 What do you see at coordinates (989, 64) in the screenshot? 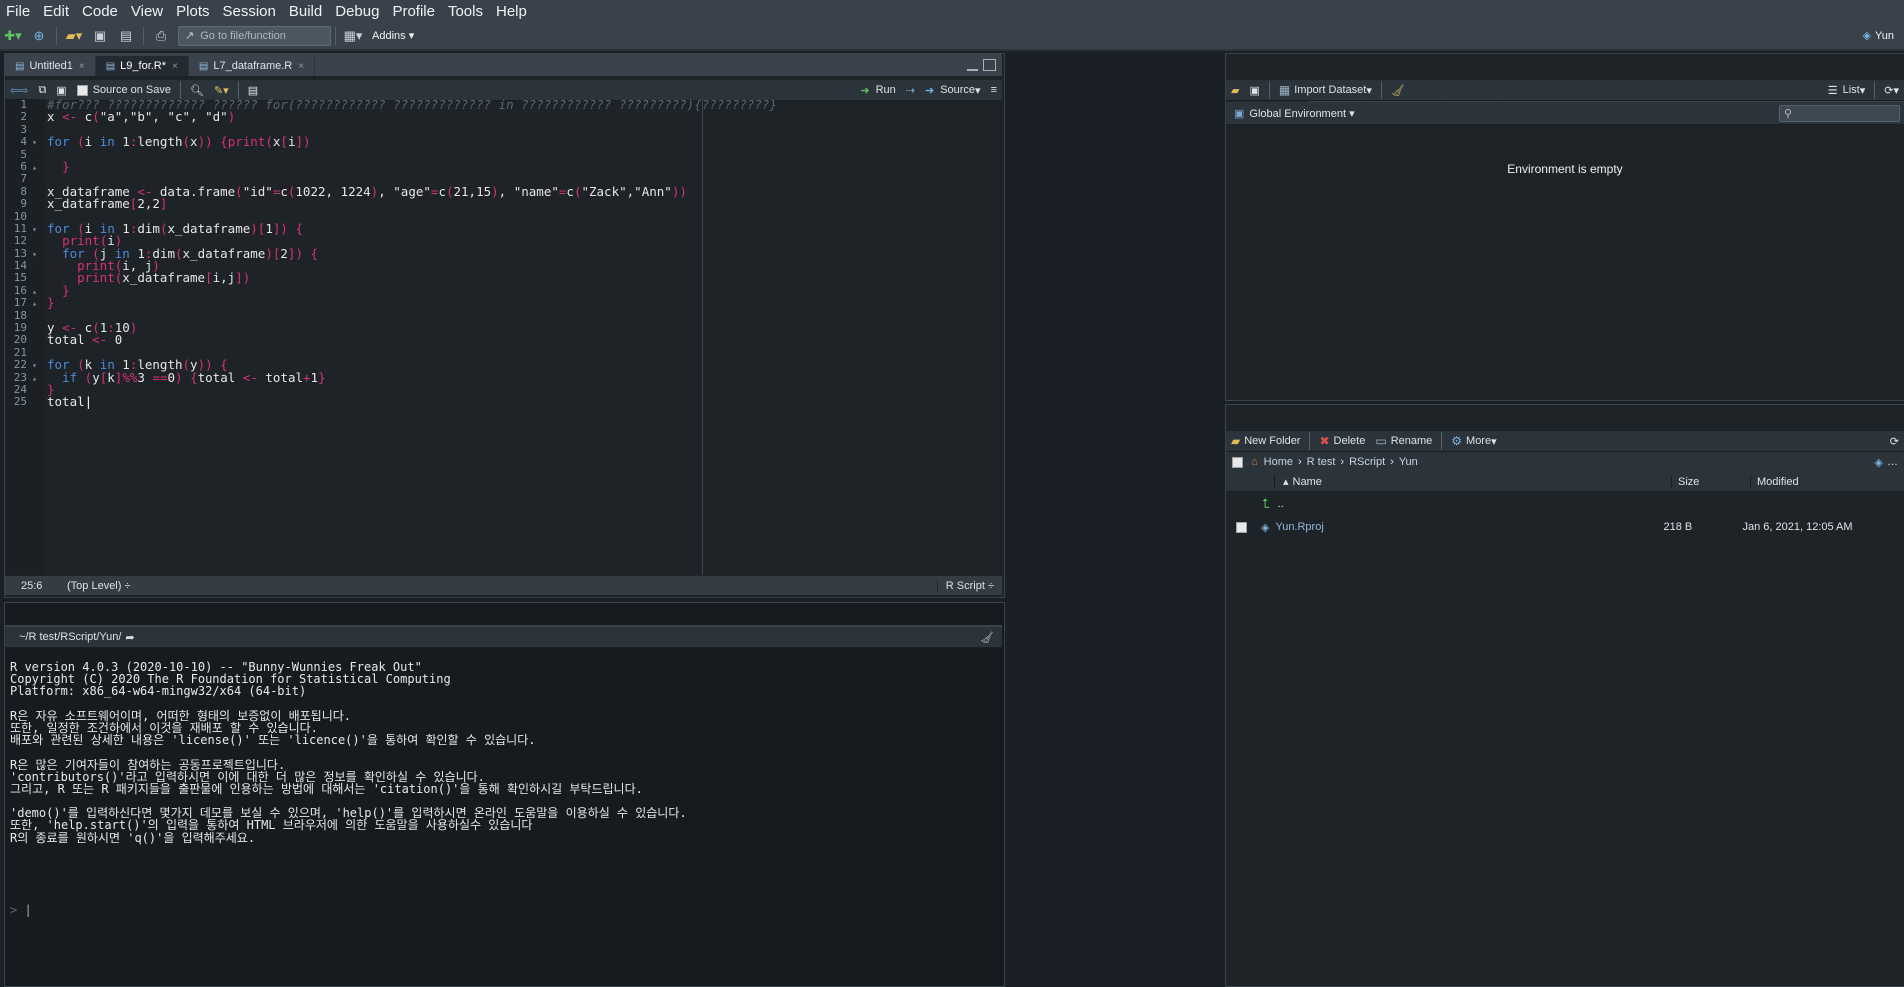
I see `maximize-icon` at bounding box center [989, 64].